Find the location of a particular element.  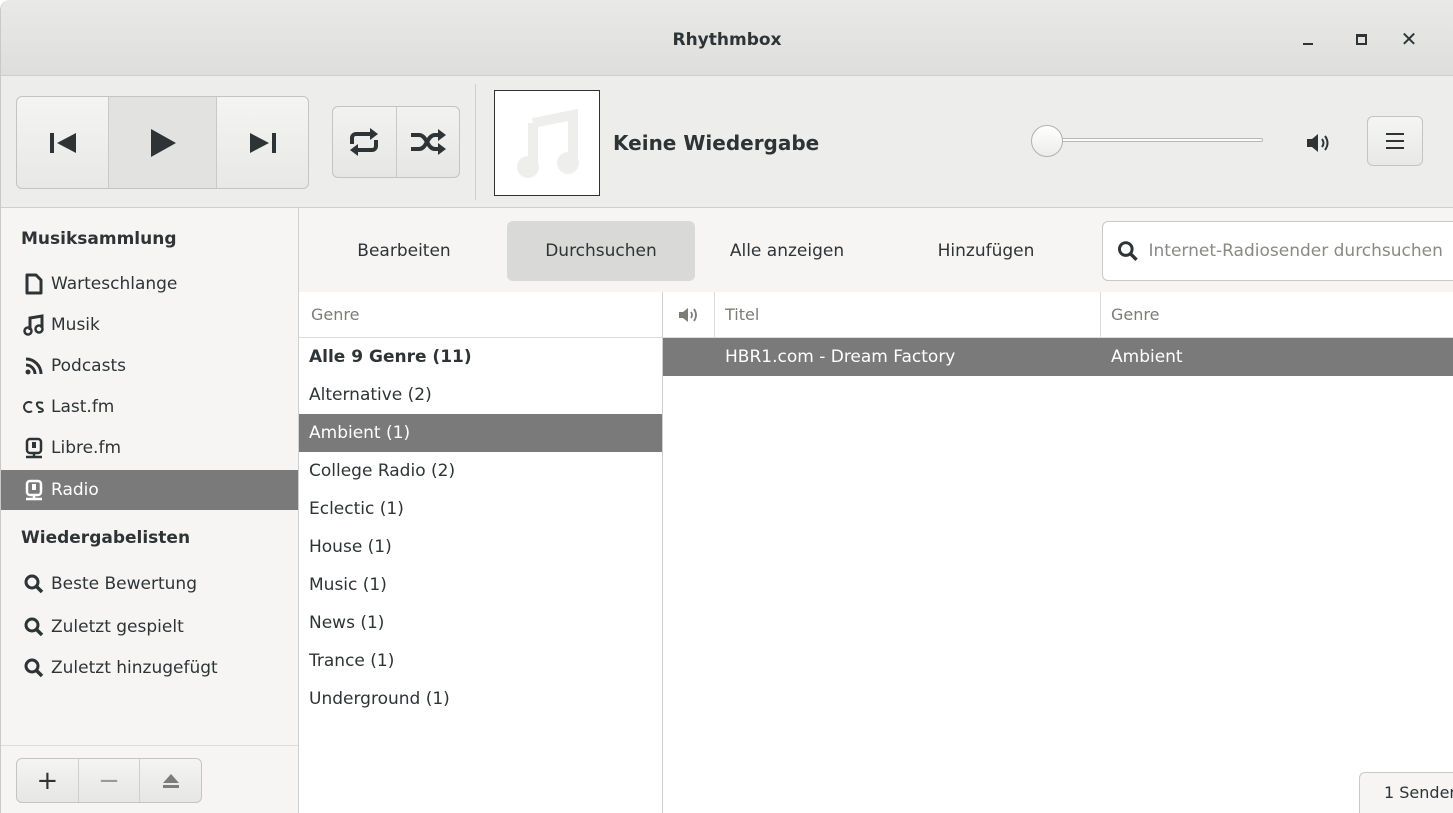

search-input is located at coordinates (1300, 251).